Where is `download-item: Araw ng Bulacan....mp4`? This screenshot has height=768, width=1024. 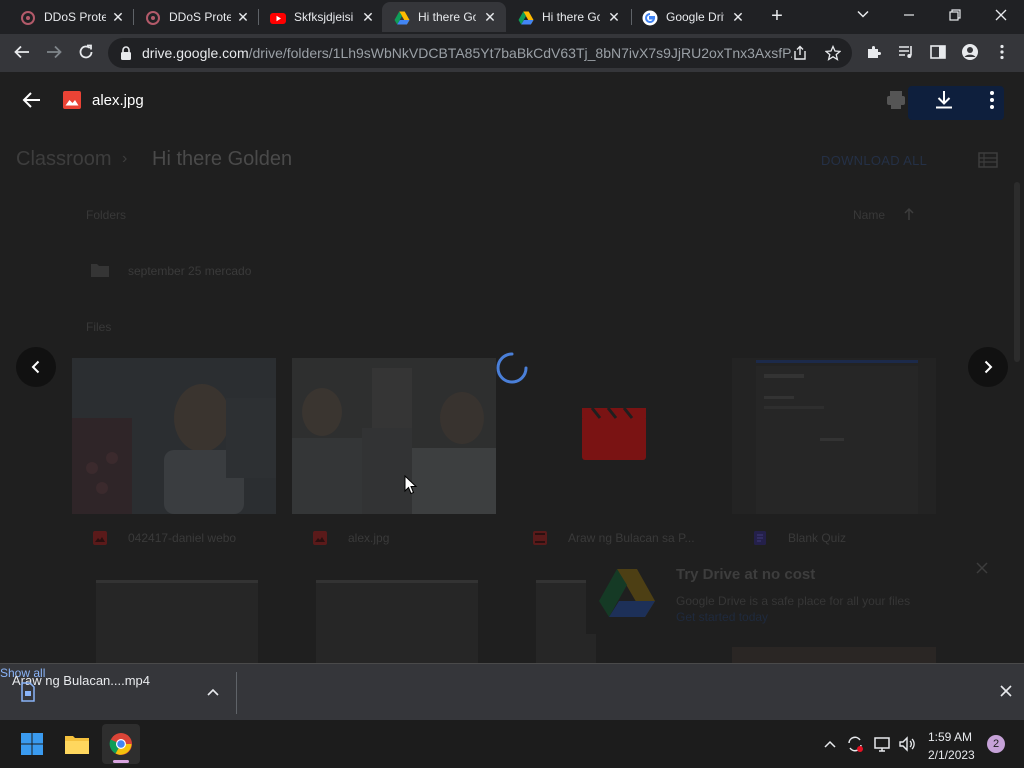 download-item: Araw ng Bulacan....mp4 is located at coordinates (124, 692).